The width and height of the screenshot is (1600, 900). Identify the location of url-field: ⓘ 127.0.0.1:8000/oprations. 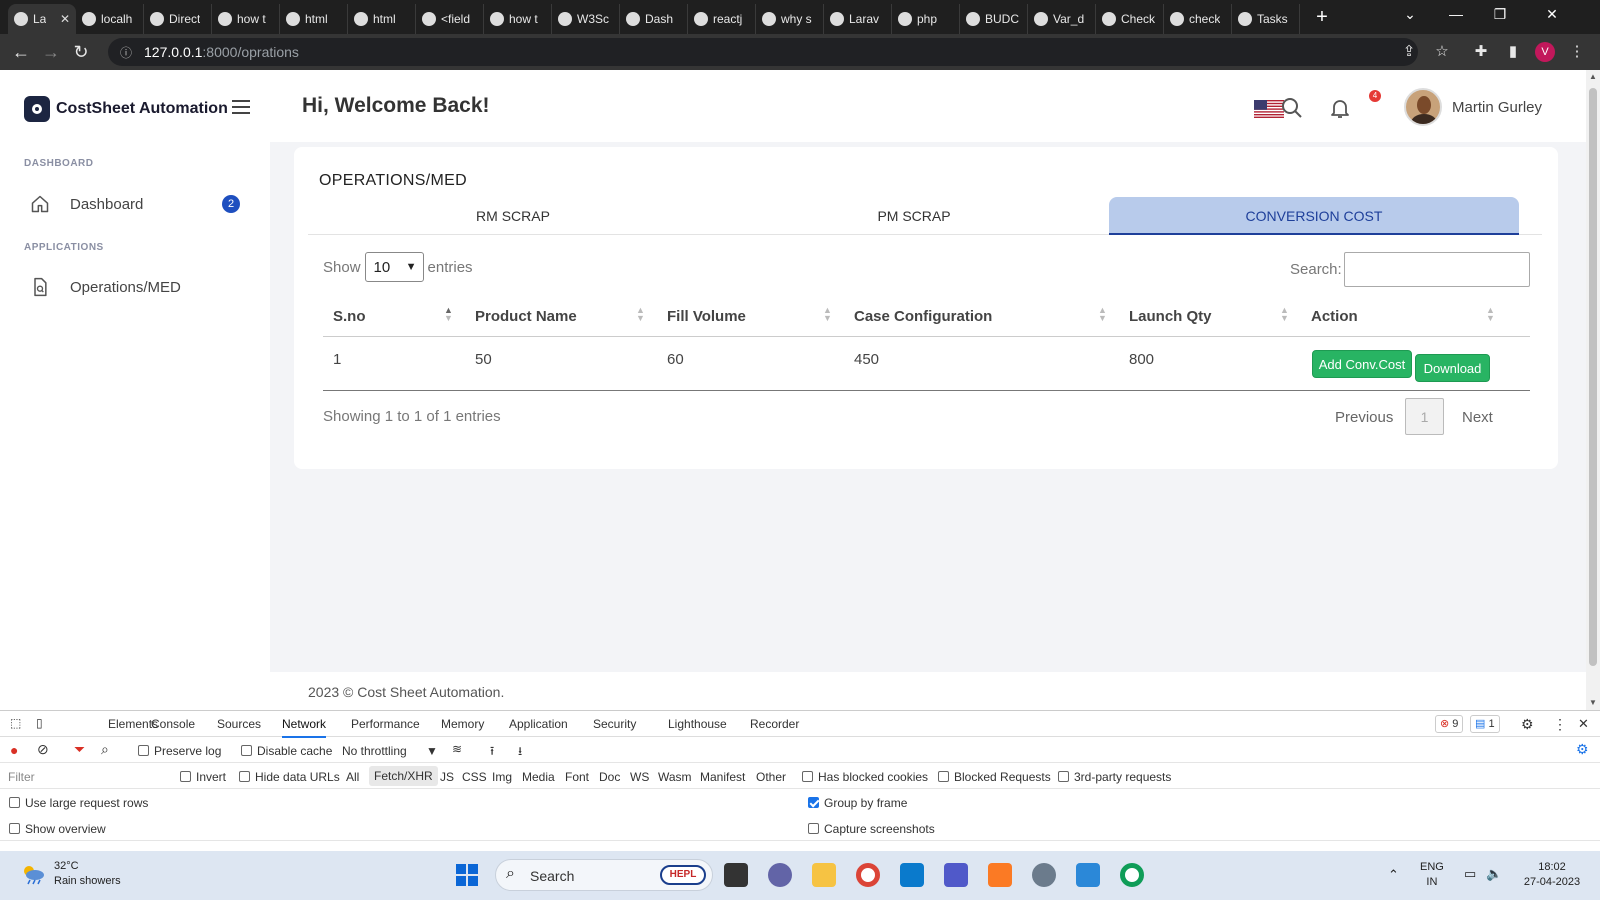
(763, 52).